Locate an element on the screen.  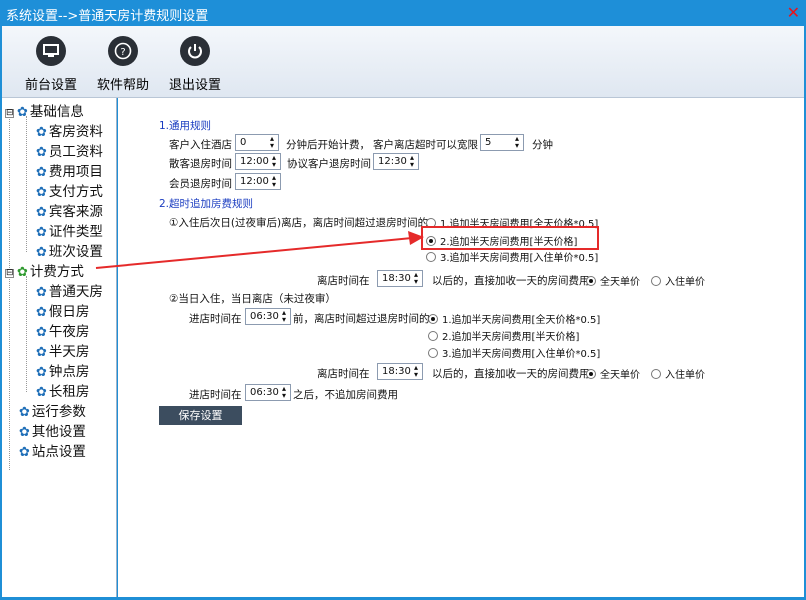
tree-item-label: 午夜房 is located at coordinates (69, 332).